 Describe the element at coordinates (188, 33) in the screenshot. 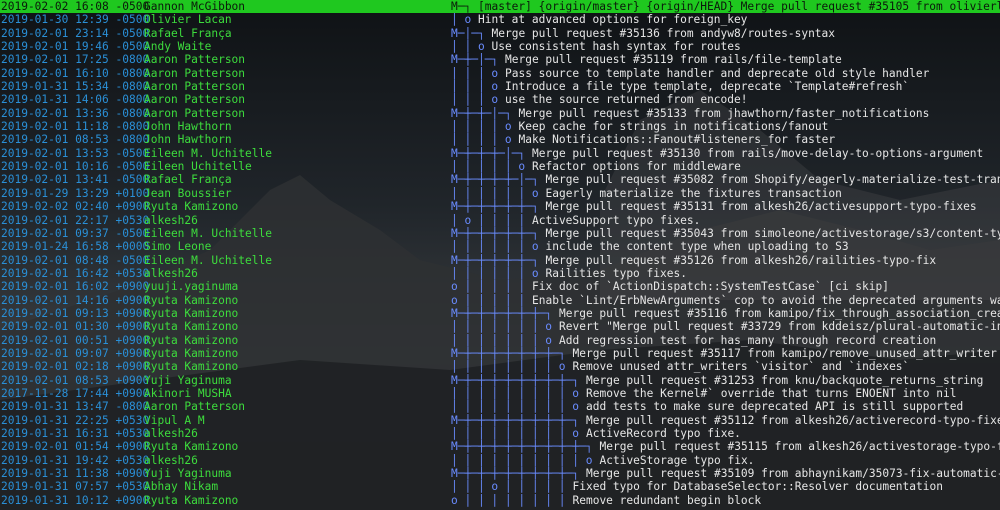

I see `commit-author: Rafael França` at that location.